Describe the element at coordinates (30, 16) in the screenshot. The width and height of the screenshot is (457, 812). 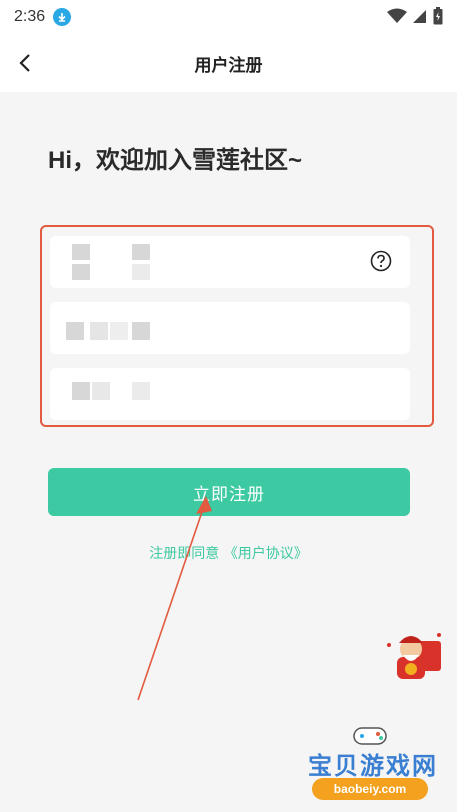
I see `status-time: 2:36` at that location.